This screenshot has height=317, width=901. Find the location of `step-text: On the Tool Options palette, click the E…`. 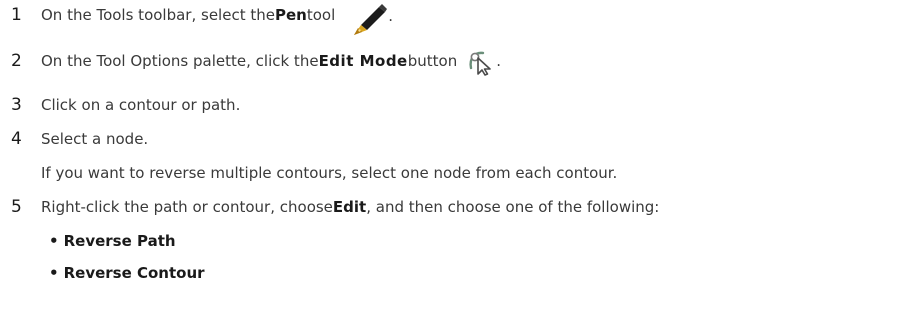

step-text: On the Tool Options palette, click the E… is located at coordinates (271, 61).